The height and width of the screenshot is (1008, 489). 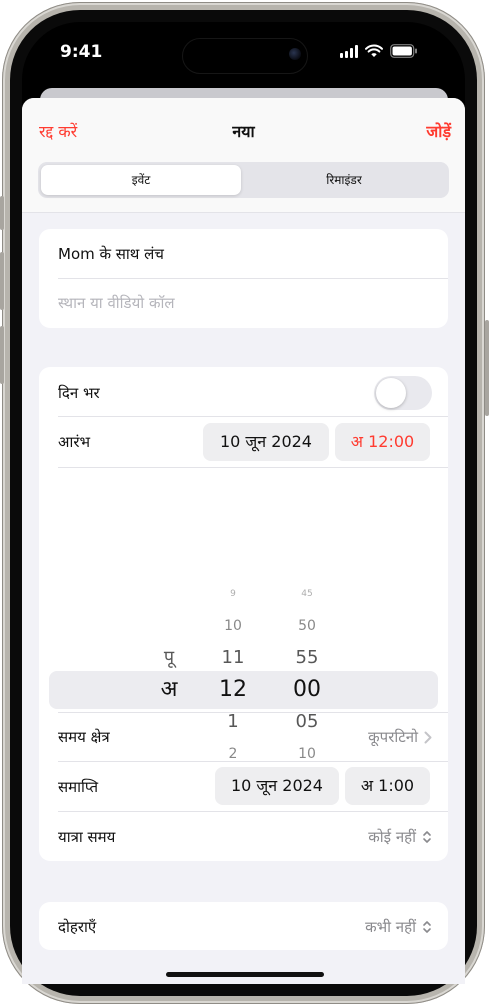 What do you see at coordinates (243, 131) in the screenshot?
I see `page-title: नया` at bounding box center [243, 131].